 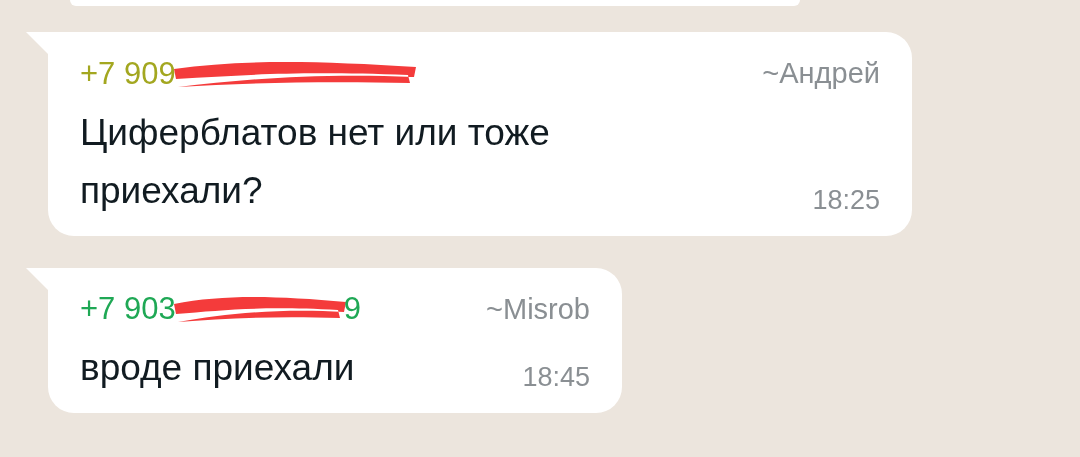 I want to click on sender-phone: +7 903, so click(x=128, y=309).